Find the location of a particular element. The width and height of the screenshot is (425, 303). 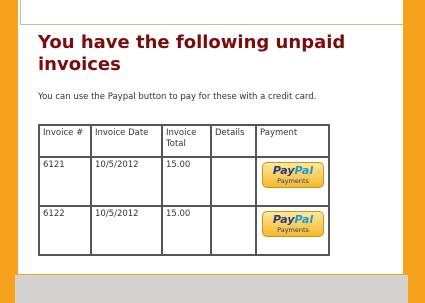

page-title: You have the following unpaid invoices is located at coordinates (192, 53).